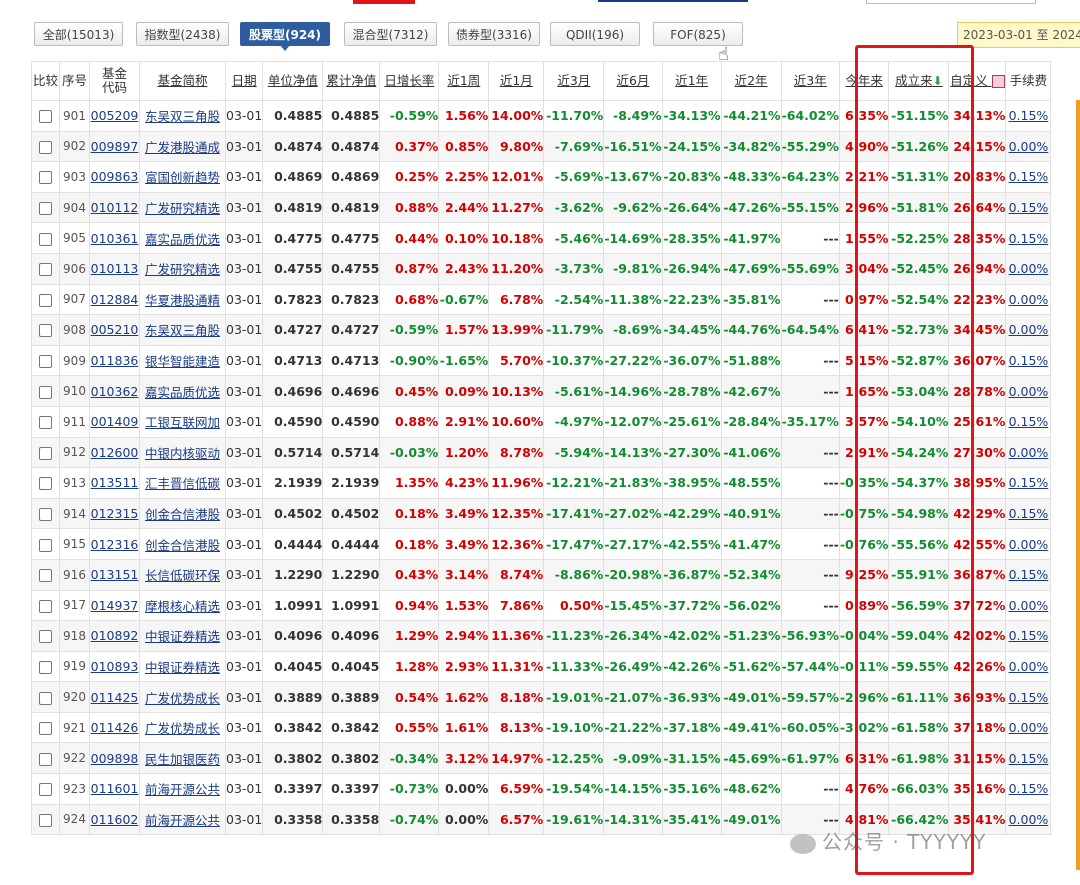 The height and width of the screenshot is (885, 1080). I want to click on tab-bond: 债券型(3316), so click(494, 34).